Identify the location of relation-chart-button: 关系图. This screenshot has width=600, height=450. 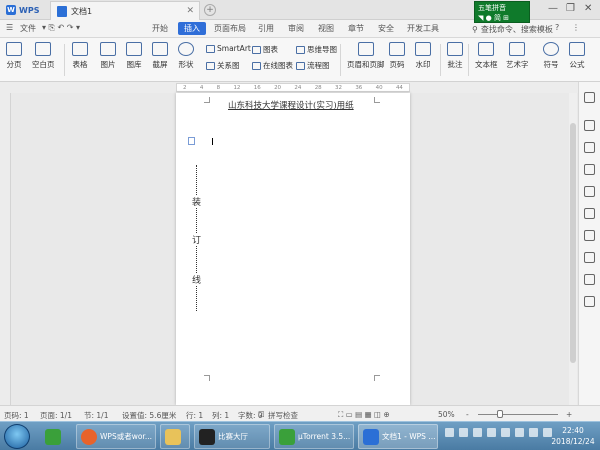
(223, 65).